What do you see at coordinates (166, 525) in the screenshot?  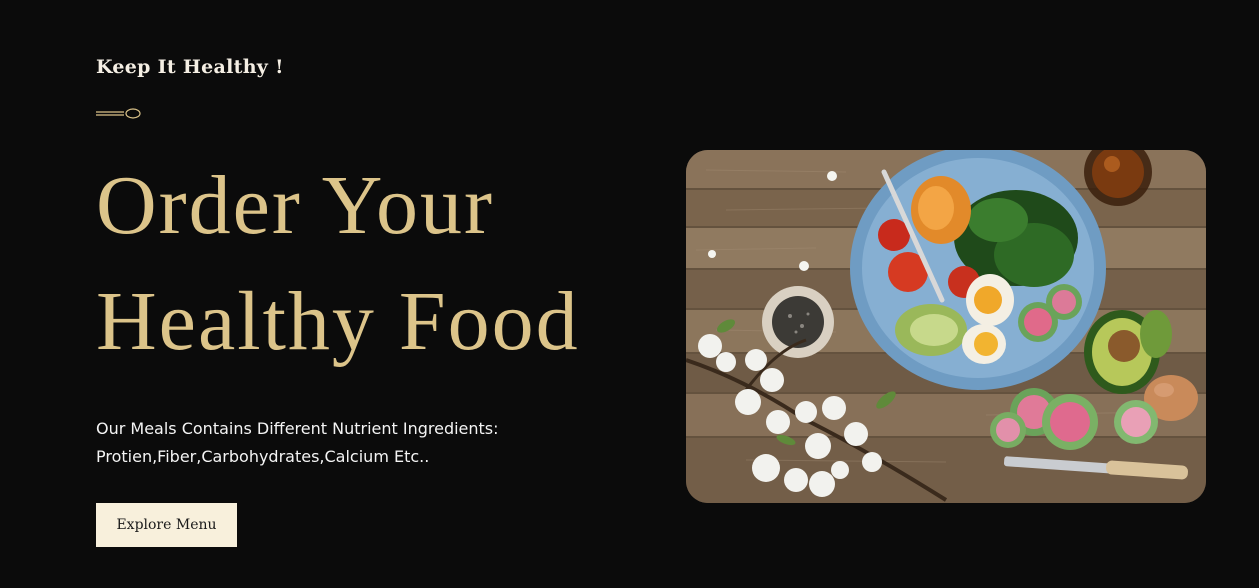 I see `explore-menu-button: Explore Menu` at bounding box center [166, 525].